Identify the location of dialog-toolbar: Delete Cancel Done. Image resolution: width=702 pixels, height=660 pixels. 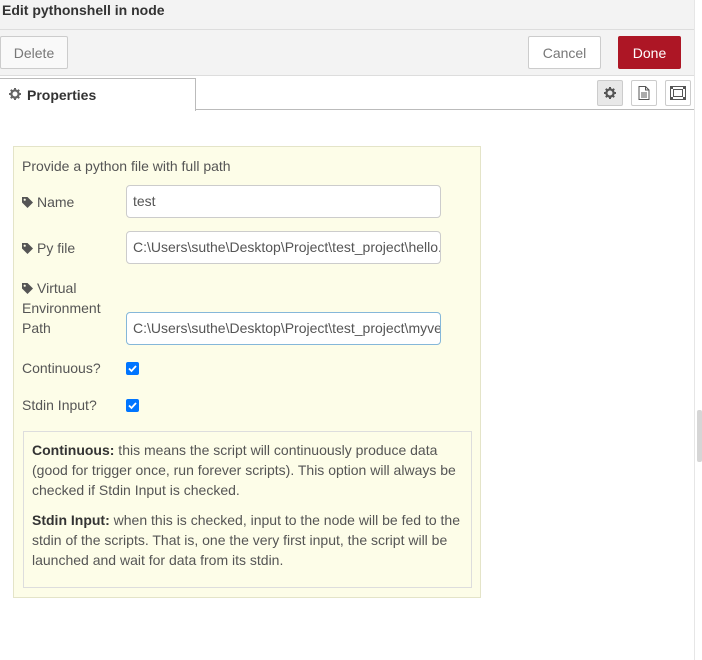
(347, 53).